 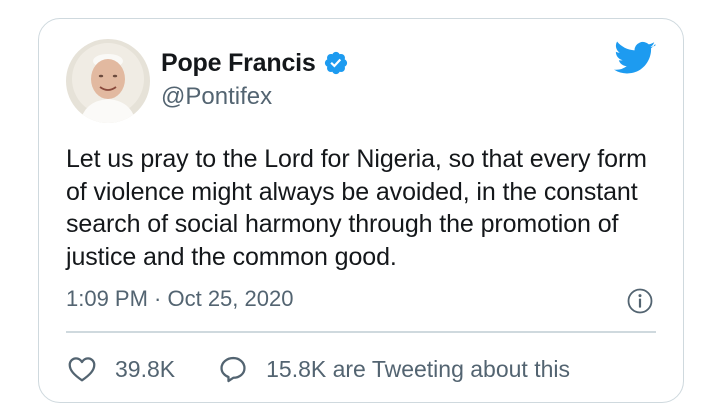 I want to click on info-icon, so click(x=640, y=301).